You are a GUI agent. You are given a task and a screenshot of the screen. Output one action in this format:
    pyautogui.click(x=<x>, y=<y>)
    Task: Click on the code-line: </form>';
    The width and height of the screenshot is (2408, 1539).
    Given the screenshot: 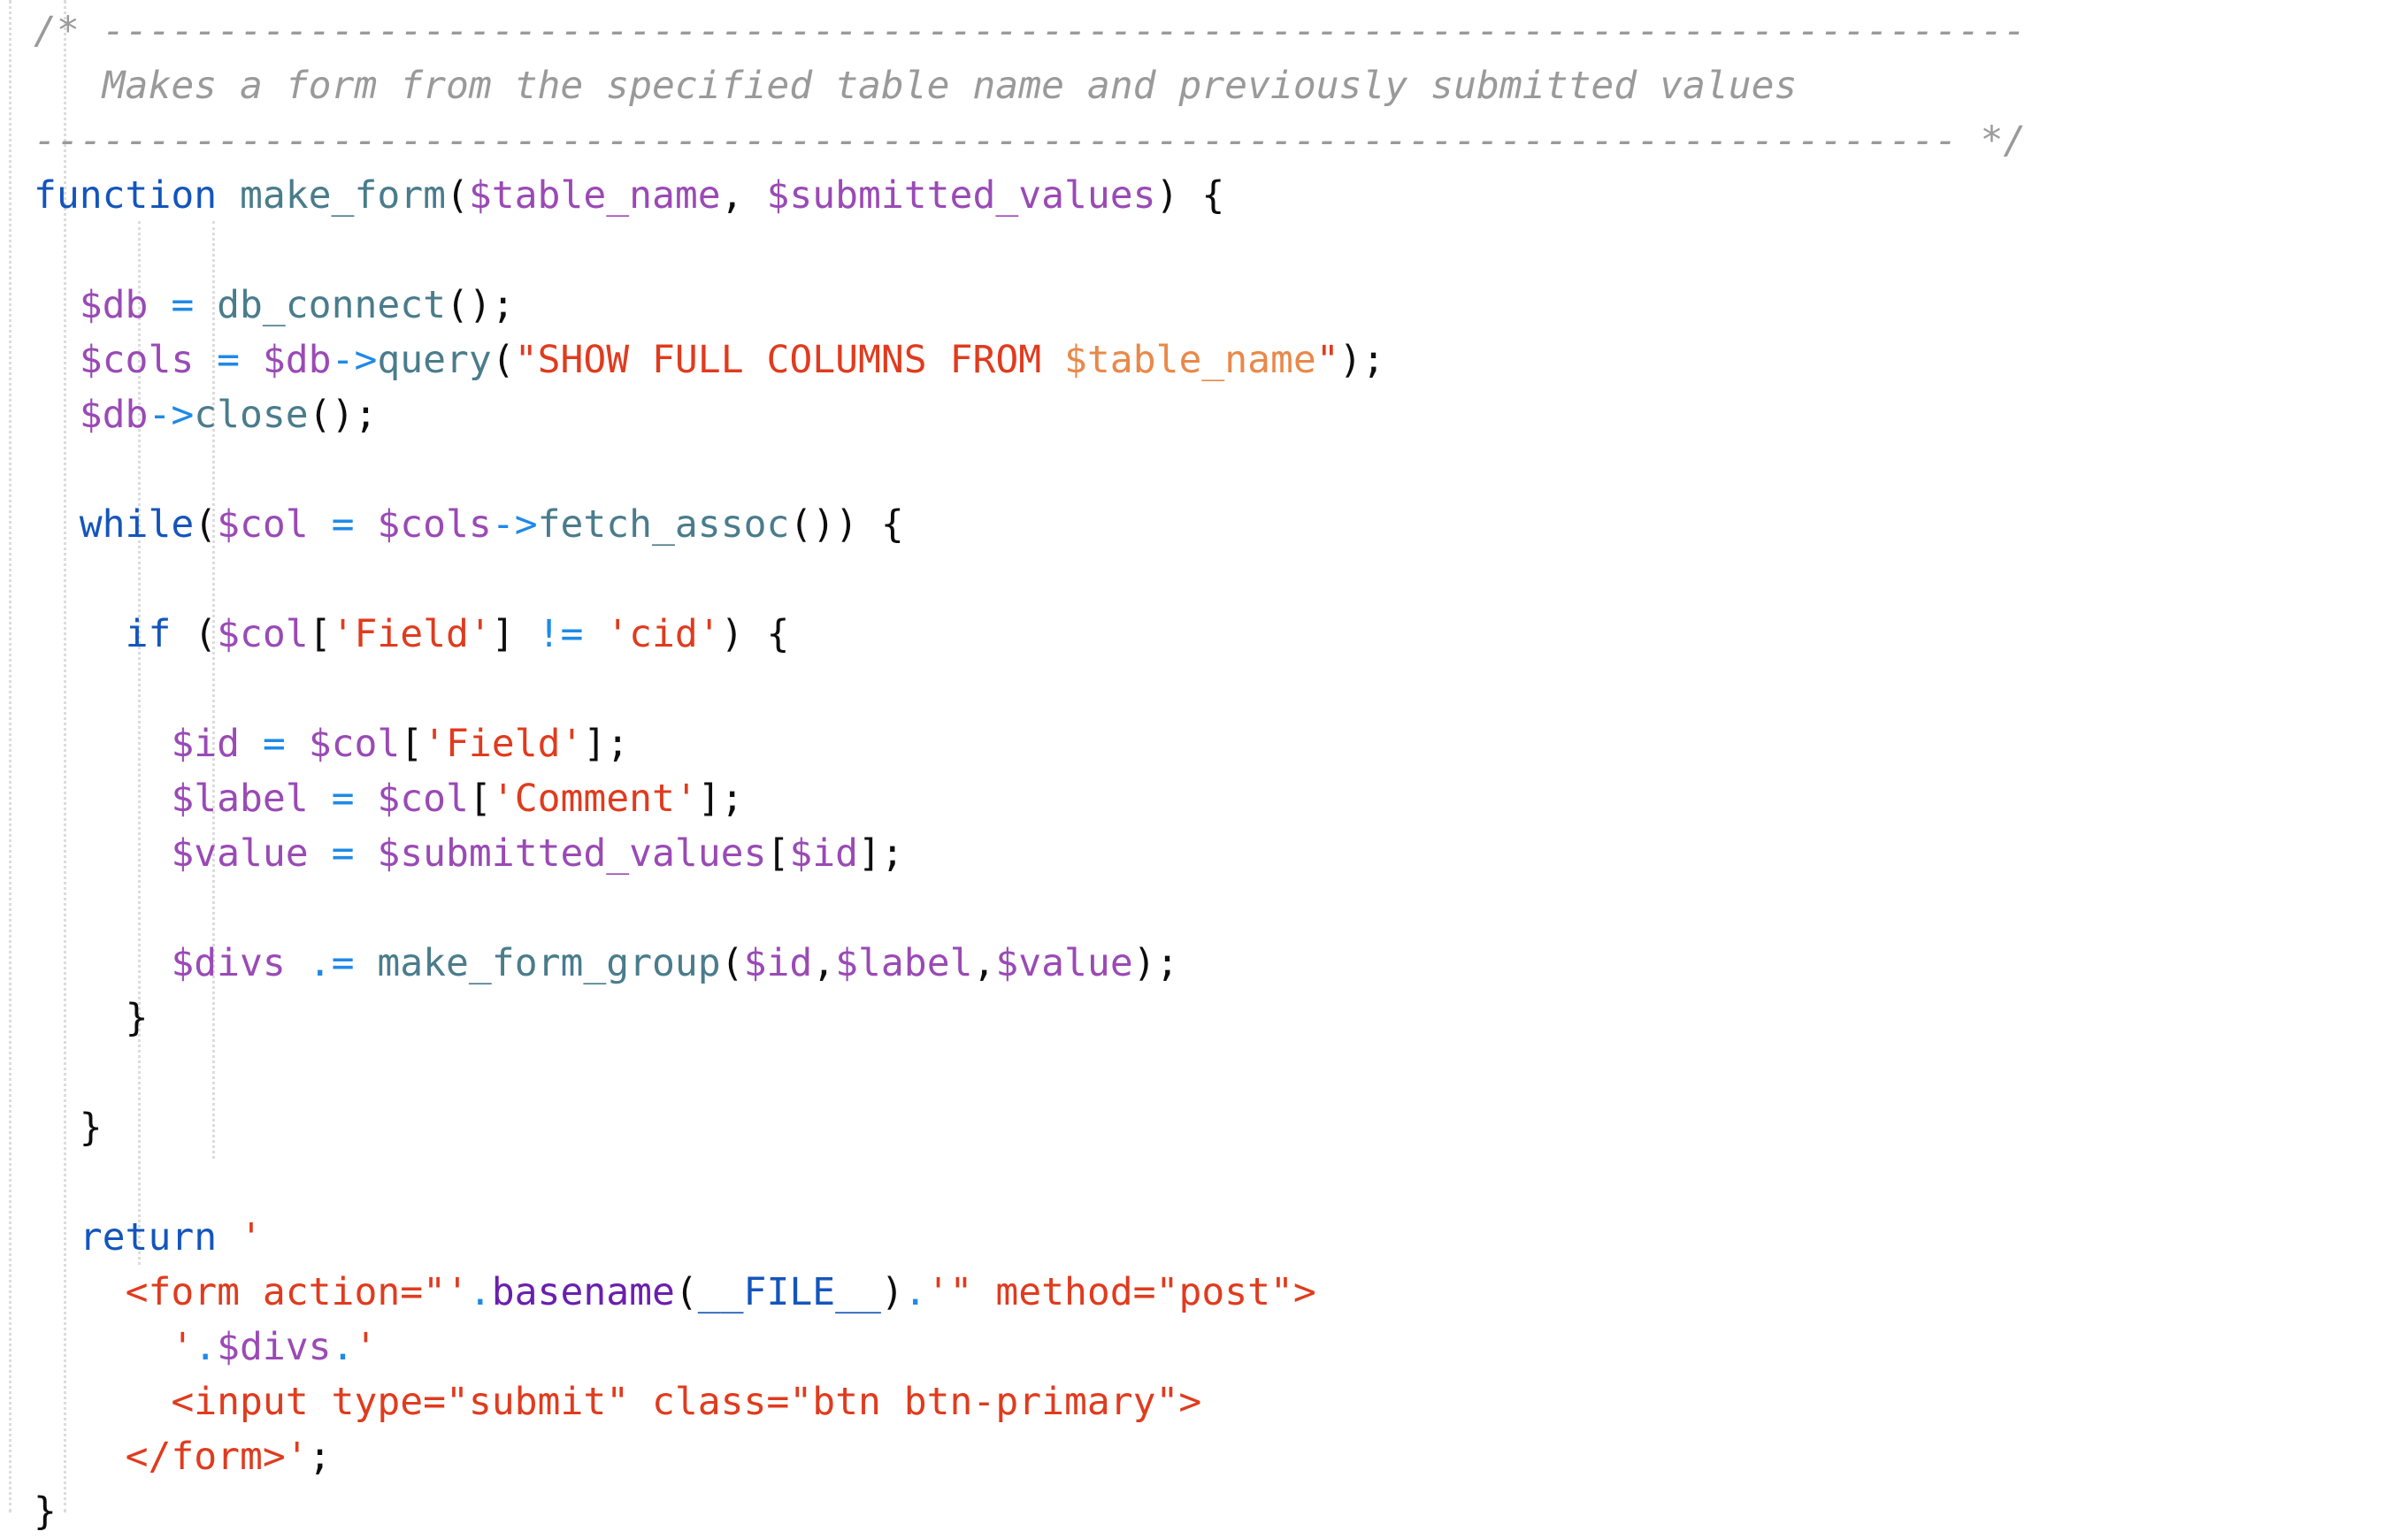 What is the action you would take?
    pyautogui.click(x=1221, y=1456)
    